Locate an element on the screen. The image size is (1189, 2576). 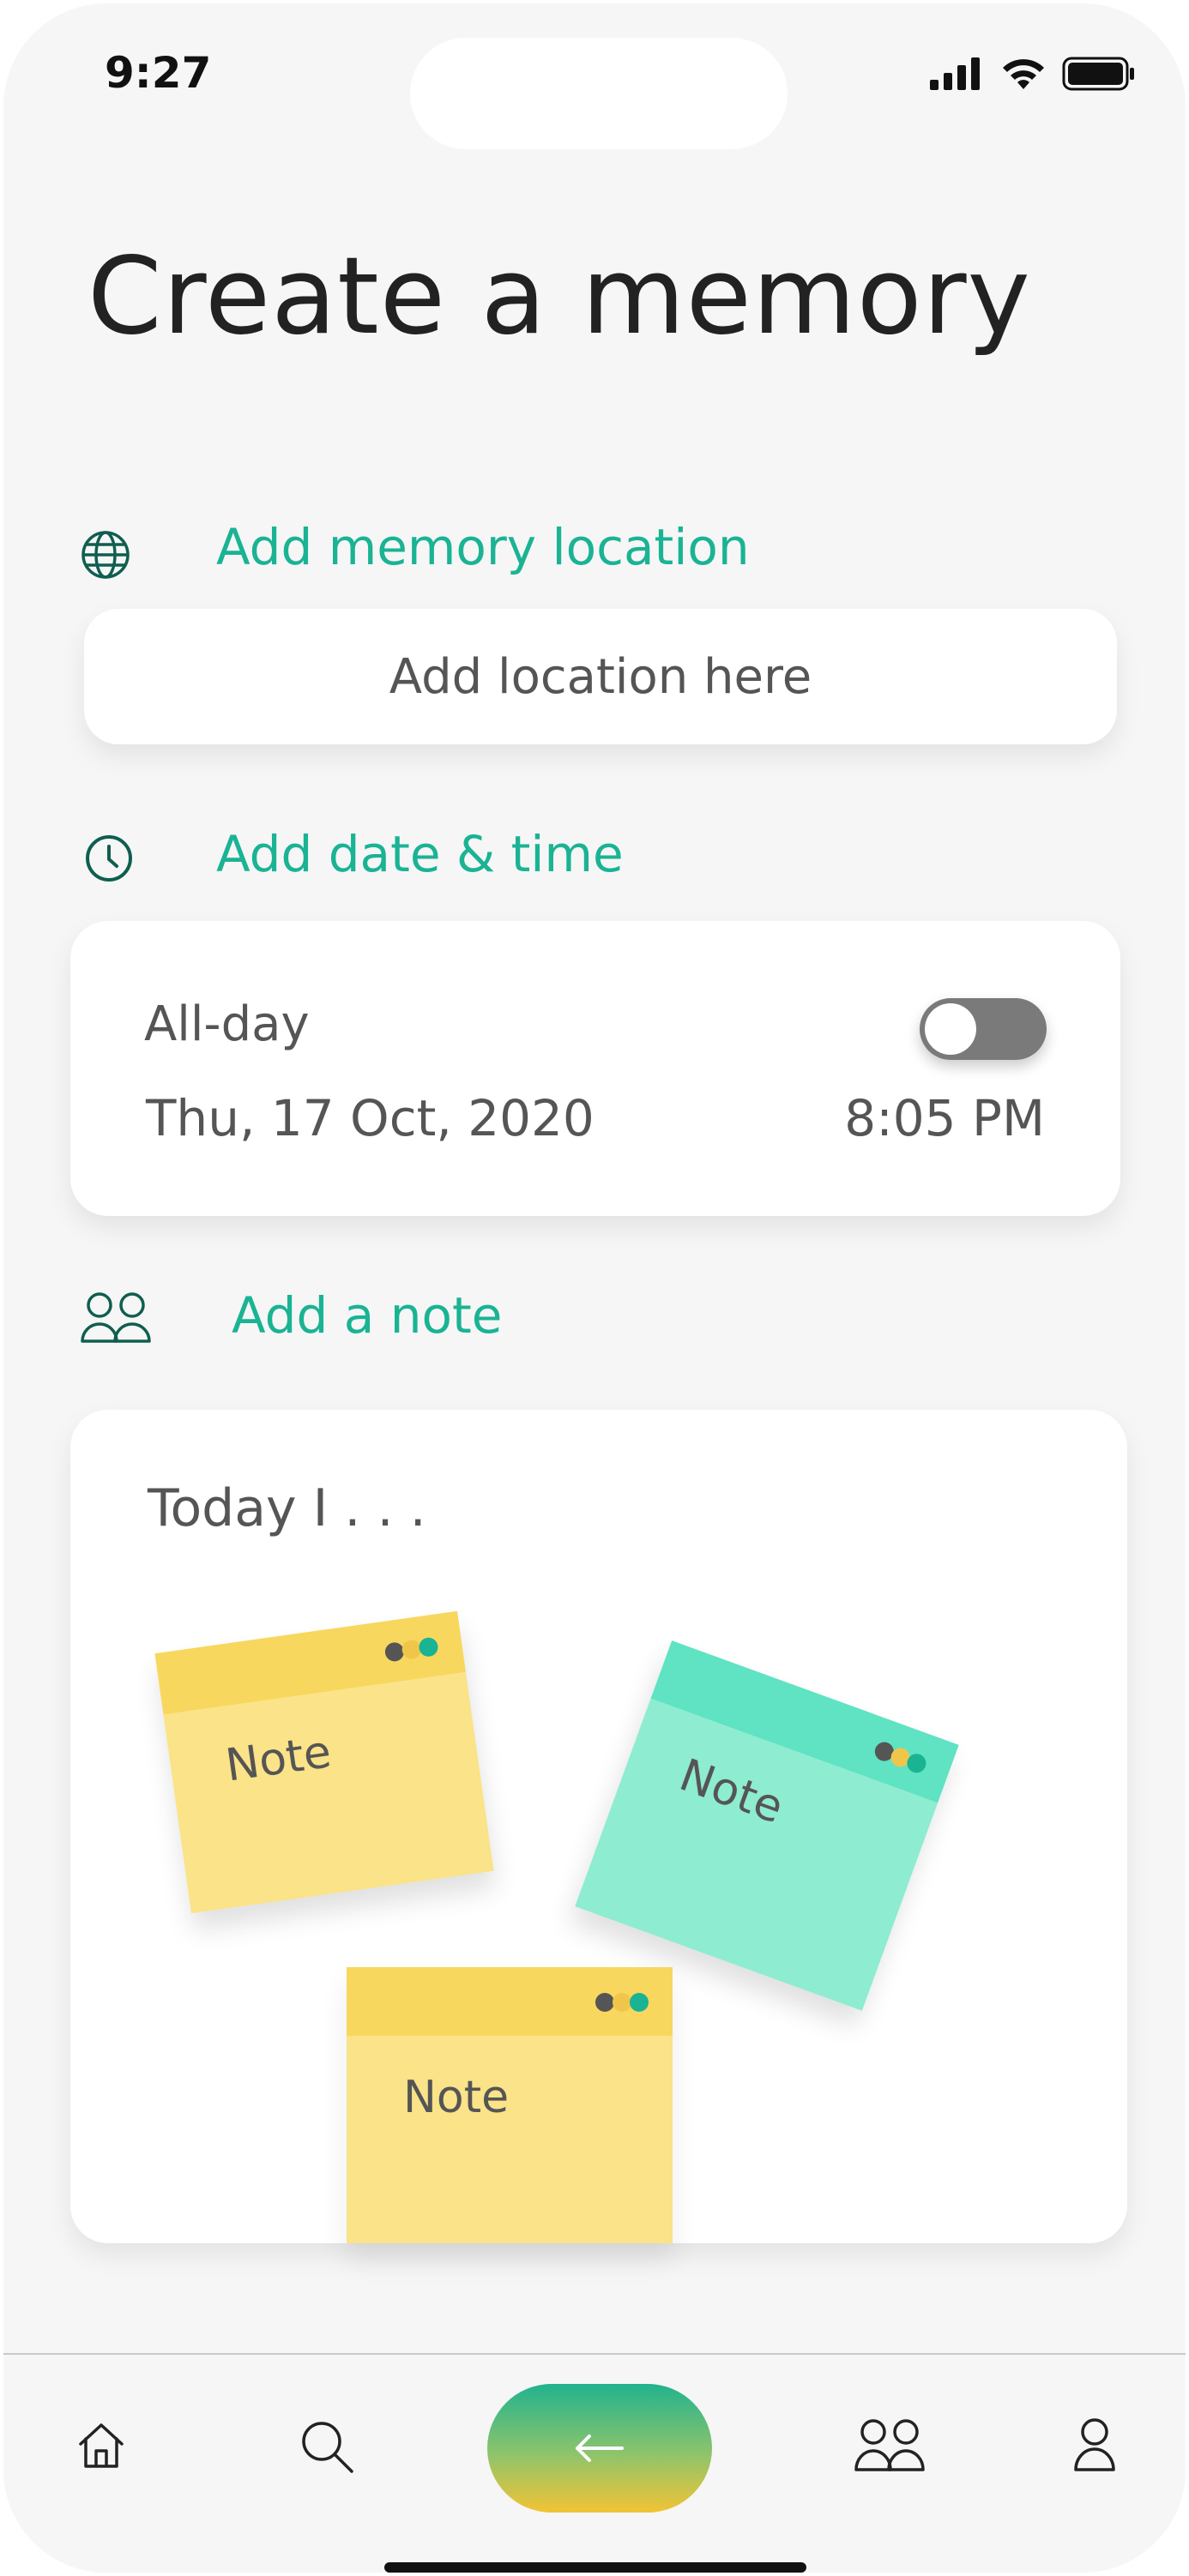
back-arrow-icon is located at coordinates (600, 2448).